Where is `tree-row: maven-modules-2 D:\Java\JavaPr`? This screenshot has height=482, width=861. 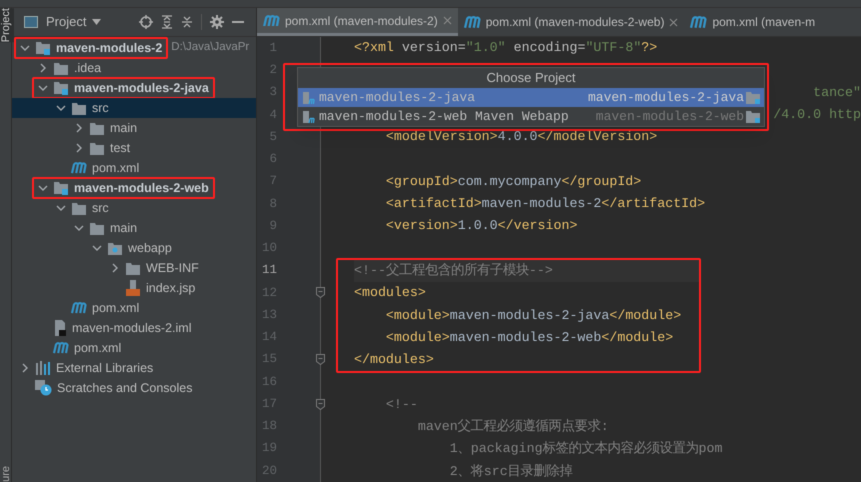
tree-row: maven-modules-2 D:\Java\JavaPr is located at coordinates (134, 48).